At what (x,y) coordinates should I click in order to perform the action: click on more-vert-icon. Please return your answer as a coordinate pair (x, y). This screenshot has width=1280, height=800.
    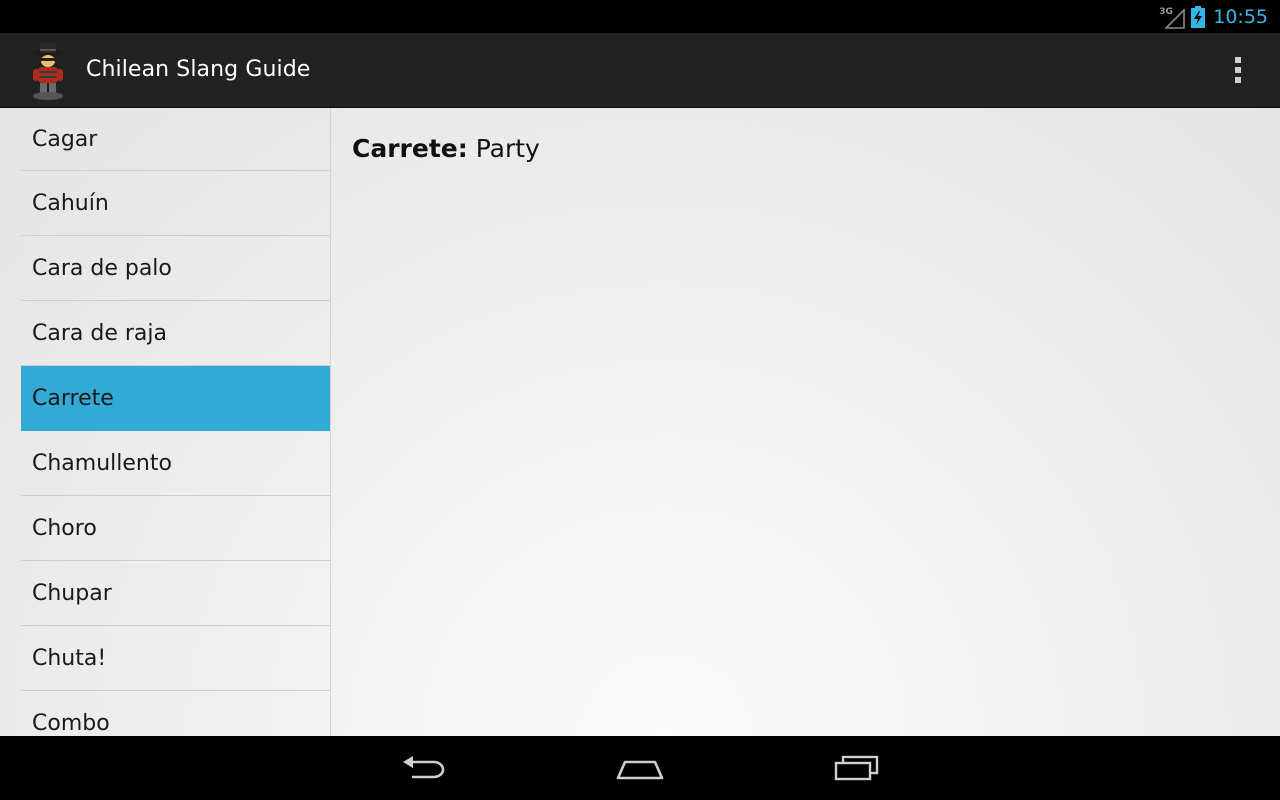
    Looking at the image, I should click on (1238, 70).